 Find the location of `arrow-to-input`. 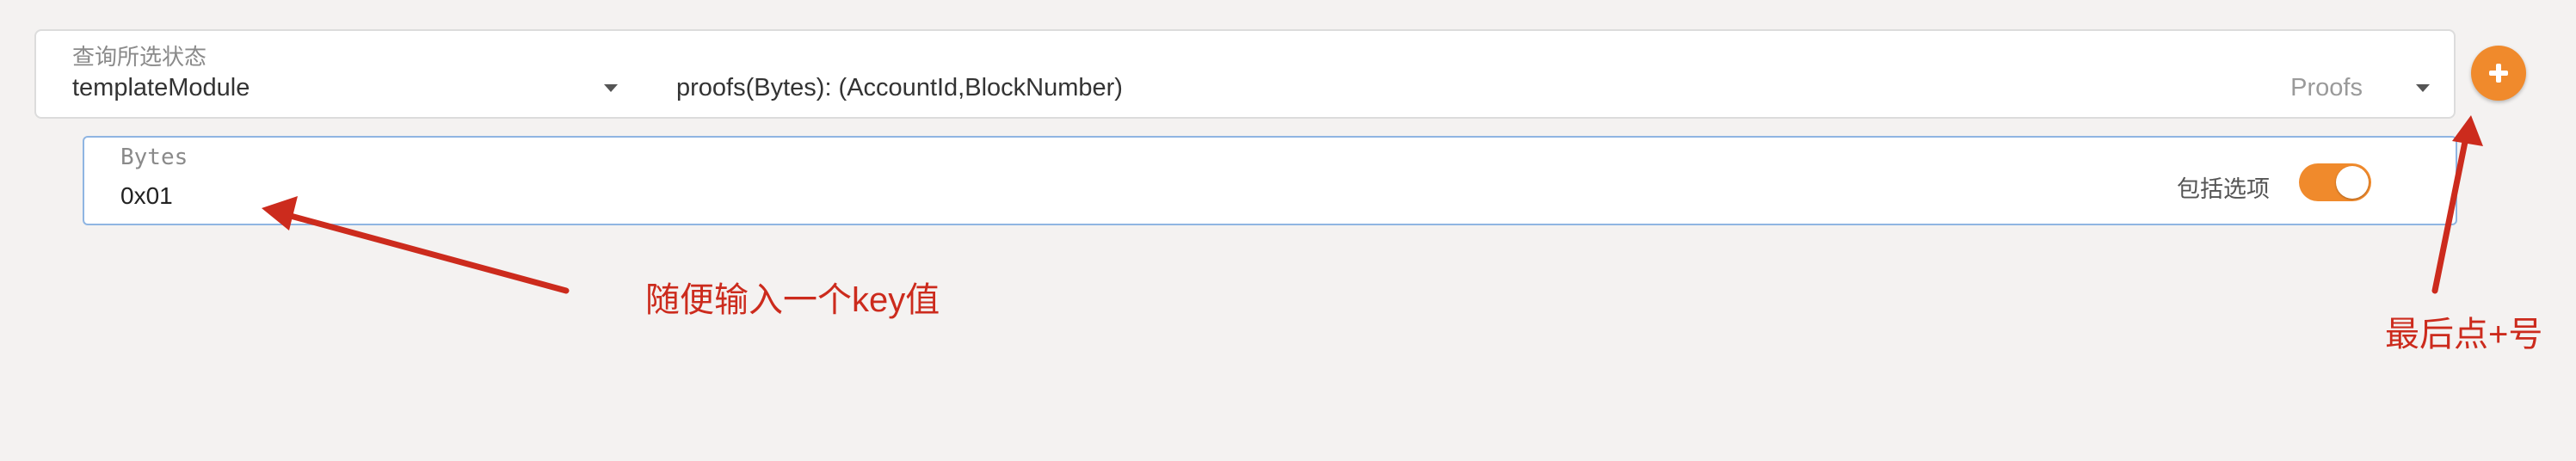

arrow-to-input is located at coordinates (427, 253).